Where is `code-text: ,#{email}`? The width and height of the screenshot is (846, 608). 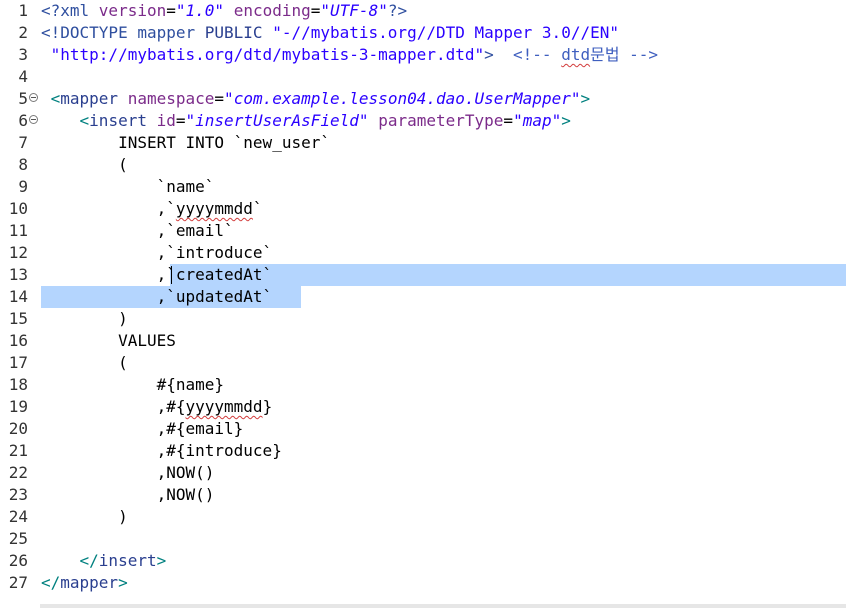
code-text: ,#{email} is located at coordinates (443, 429).